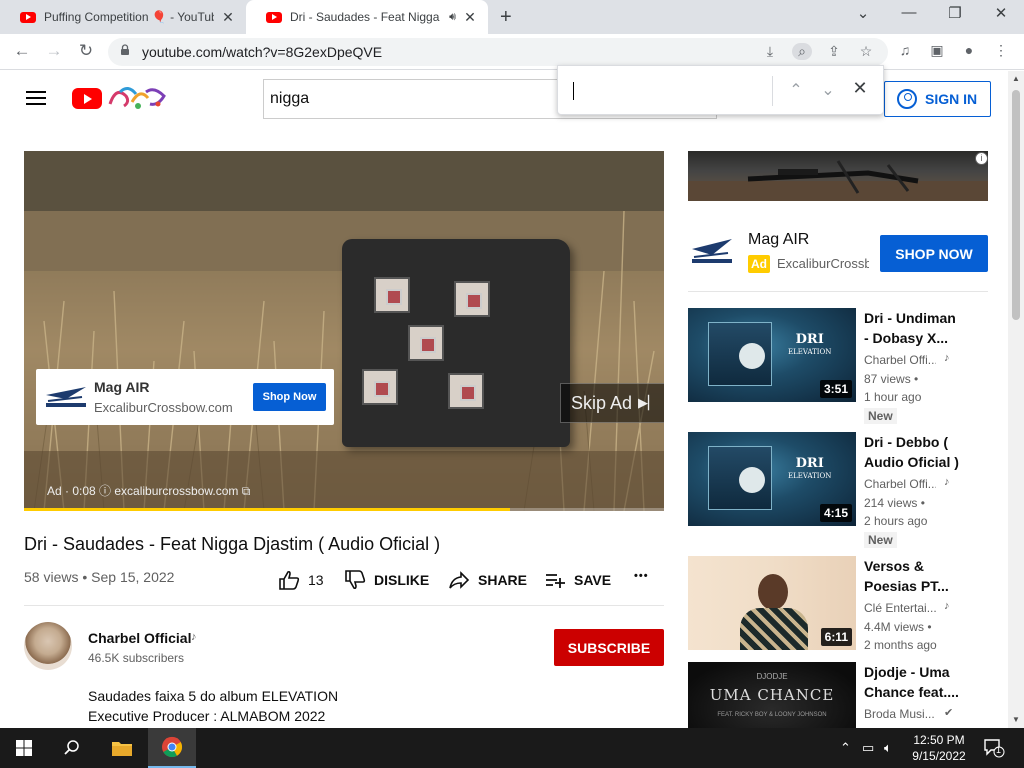 This screenshot has height=768, width=1024. Describe the element at coordinates (981, 158) in the screenshot. I see `ad-info-icon: i` at that location.